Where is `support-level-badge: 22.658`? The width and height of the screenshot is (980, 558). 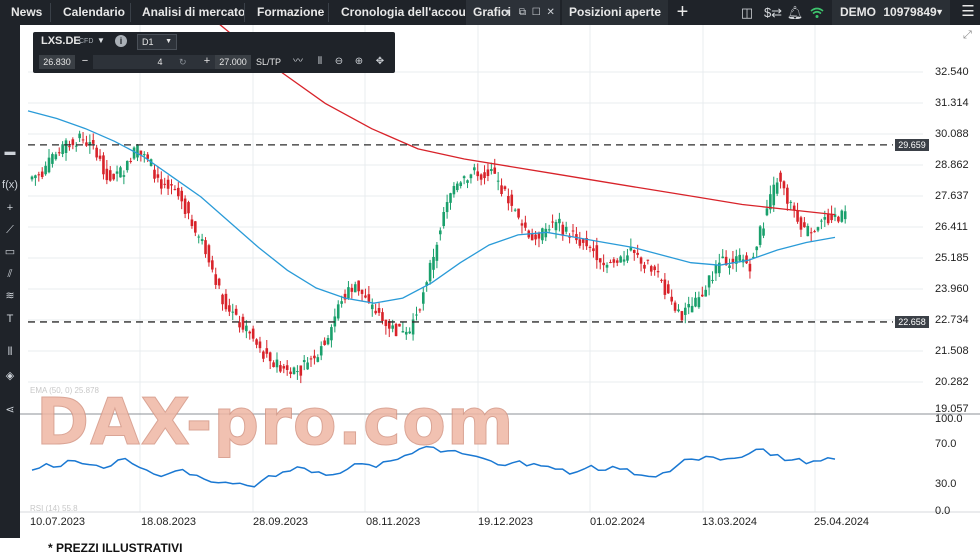
support-level-badge: 22.658 is located at coordinates (912, 322).